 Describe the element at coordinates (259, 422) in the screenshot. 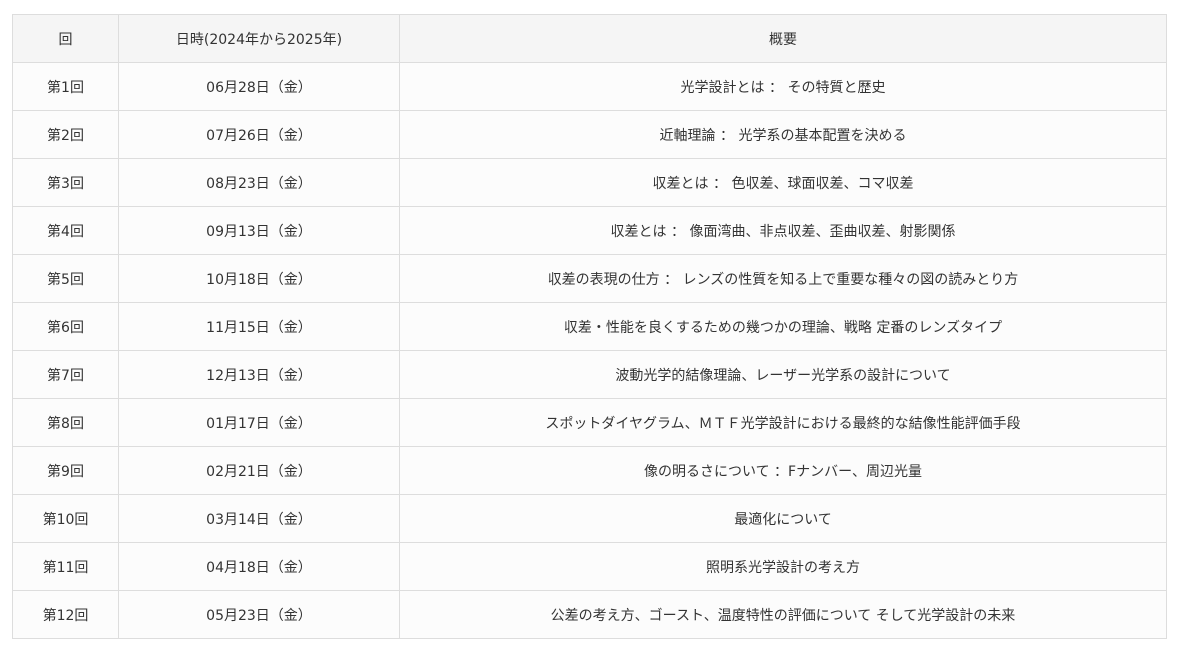

I see `date-cell: 01月17日（金）` at that location.